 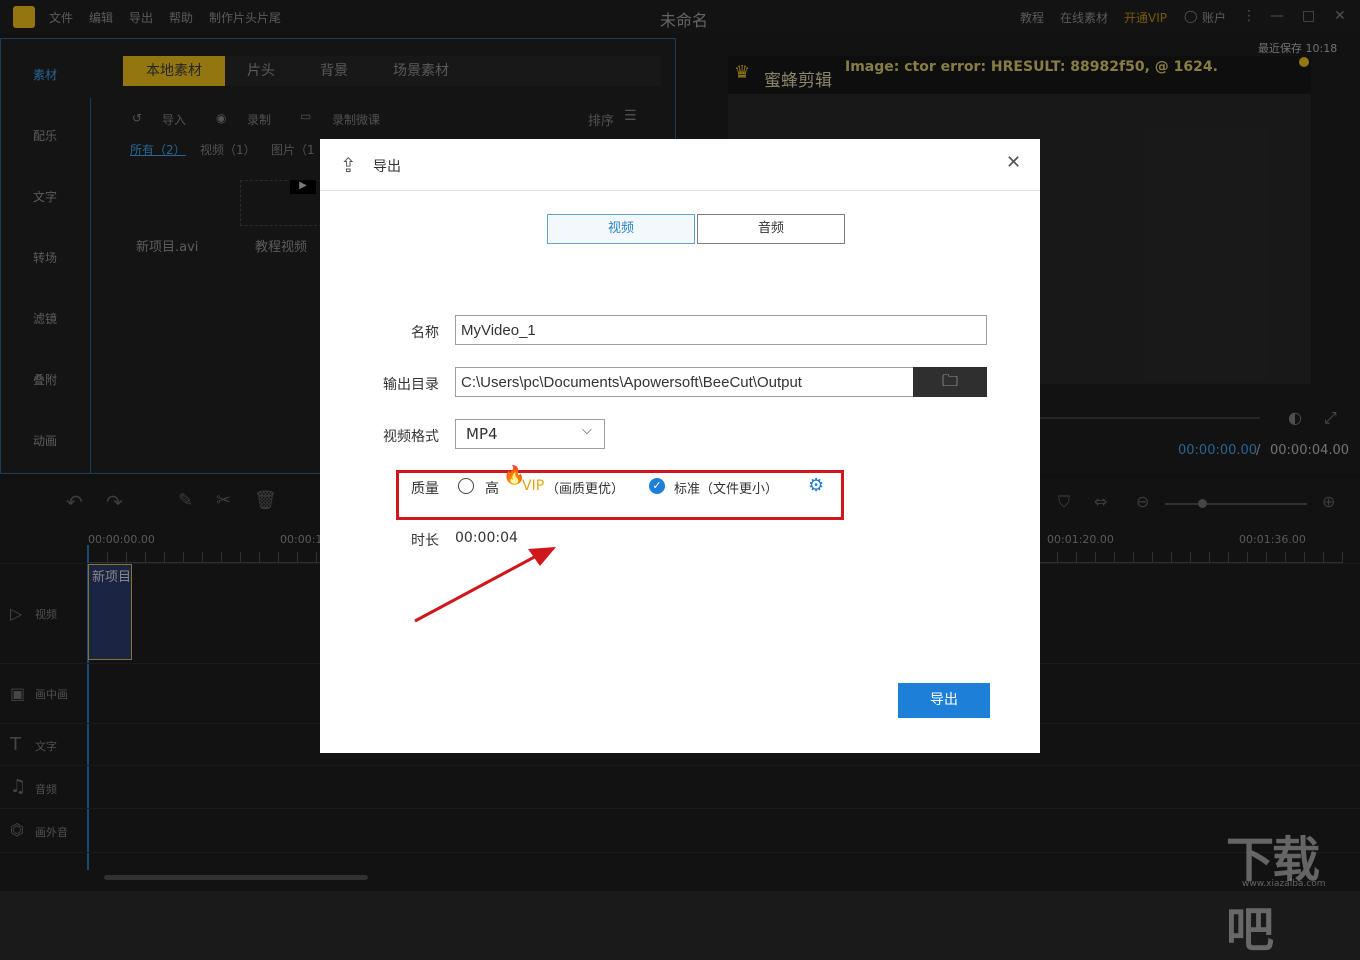 What do you see at coordinates (466, 486) in the screenshot?
I see `quality-high-radio` at bounding box center [466, 486].